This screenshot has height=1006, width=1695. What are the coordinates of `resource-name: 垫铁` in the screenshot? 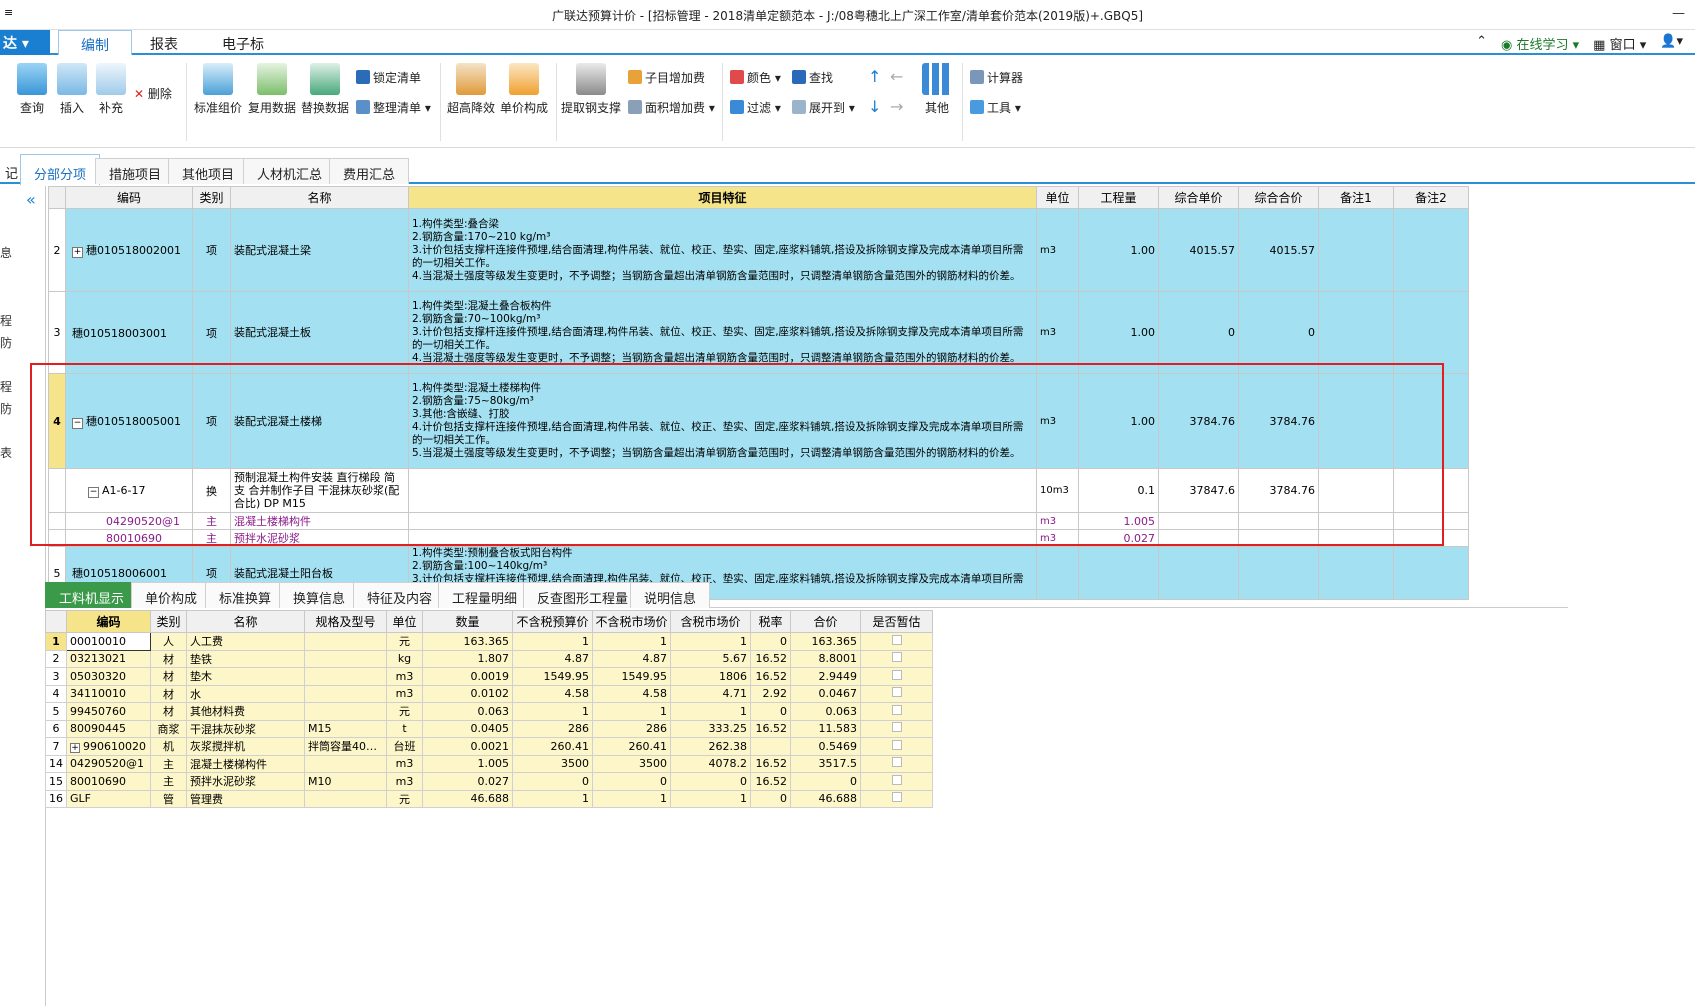 It's located at (245, 658).